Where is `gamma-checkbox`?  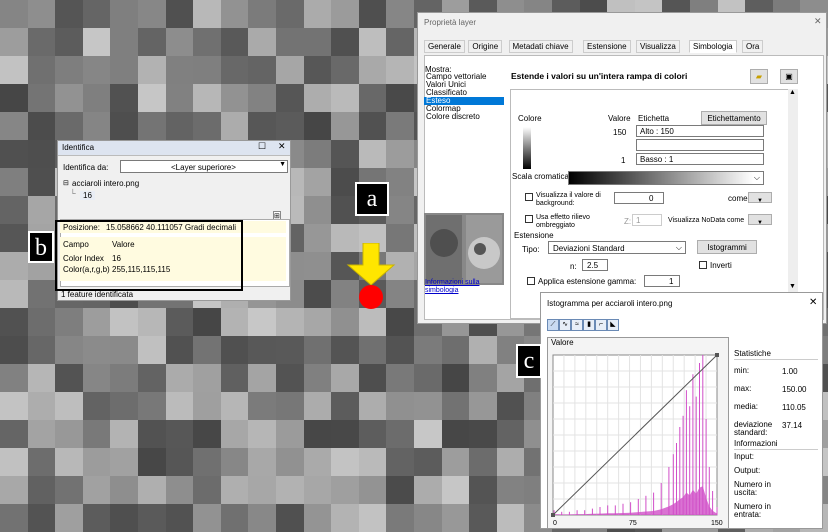 gamma-checkbox is located at coordinates (531, 281).